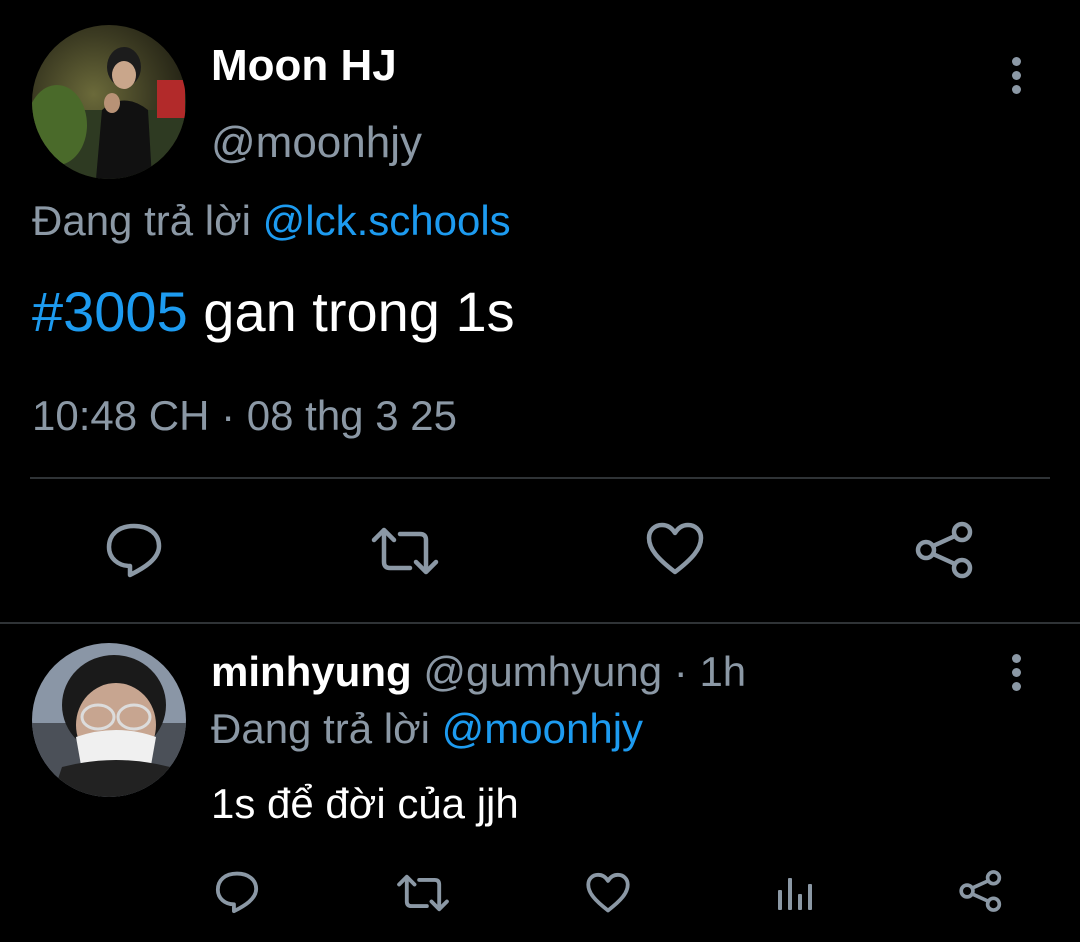 This screenshot has height=942, width=1080. Describe the element at coordinates (1017, 673) in the screenshot. I see `reply-more-options-icon` at that location.